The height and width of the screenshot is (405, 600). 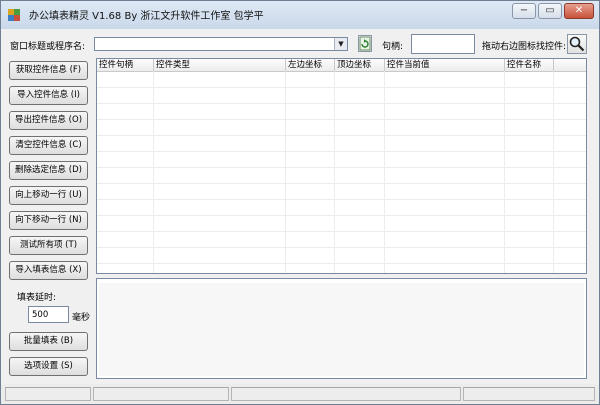 I want to click on delete-selected-button: 删除选定信息 (D), so click(x=48, y=170).